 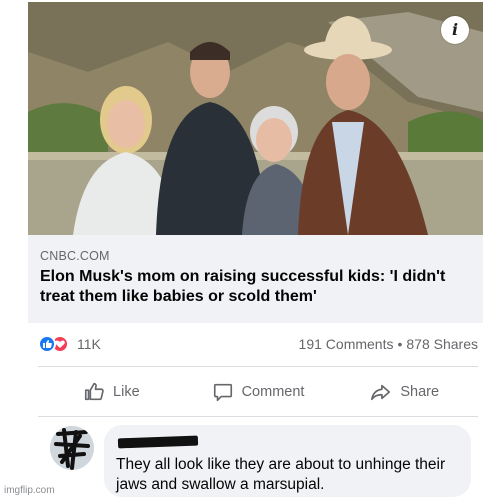 I want to click on reactions-bar: 11K 191 Comments • 878 Shares, so click(x=258, y=344).